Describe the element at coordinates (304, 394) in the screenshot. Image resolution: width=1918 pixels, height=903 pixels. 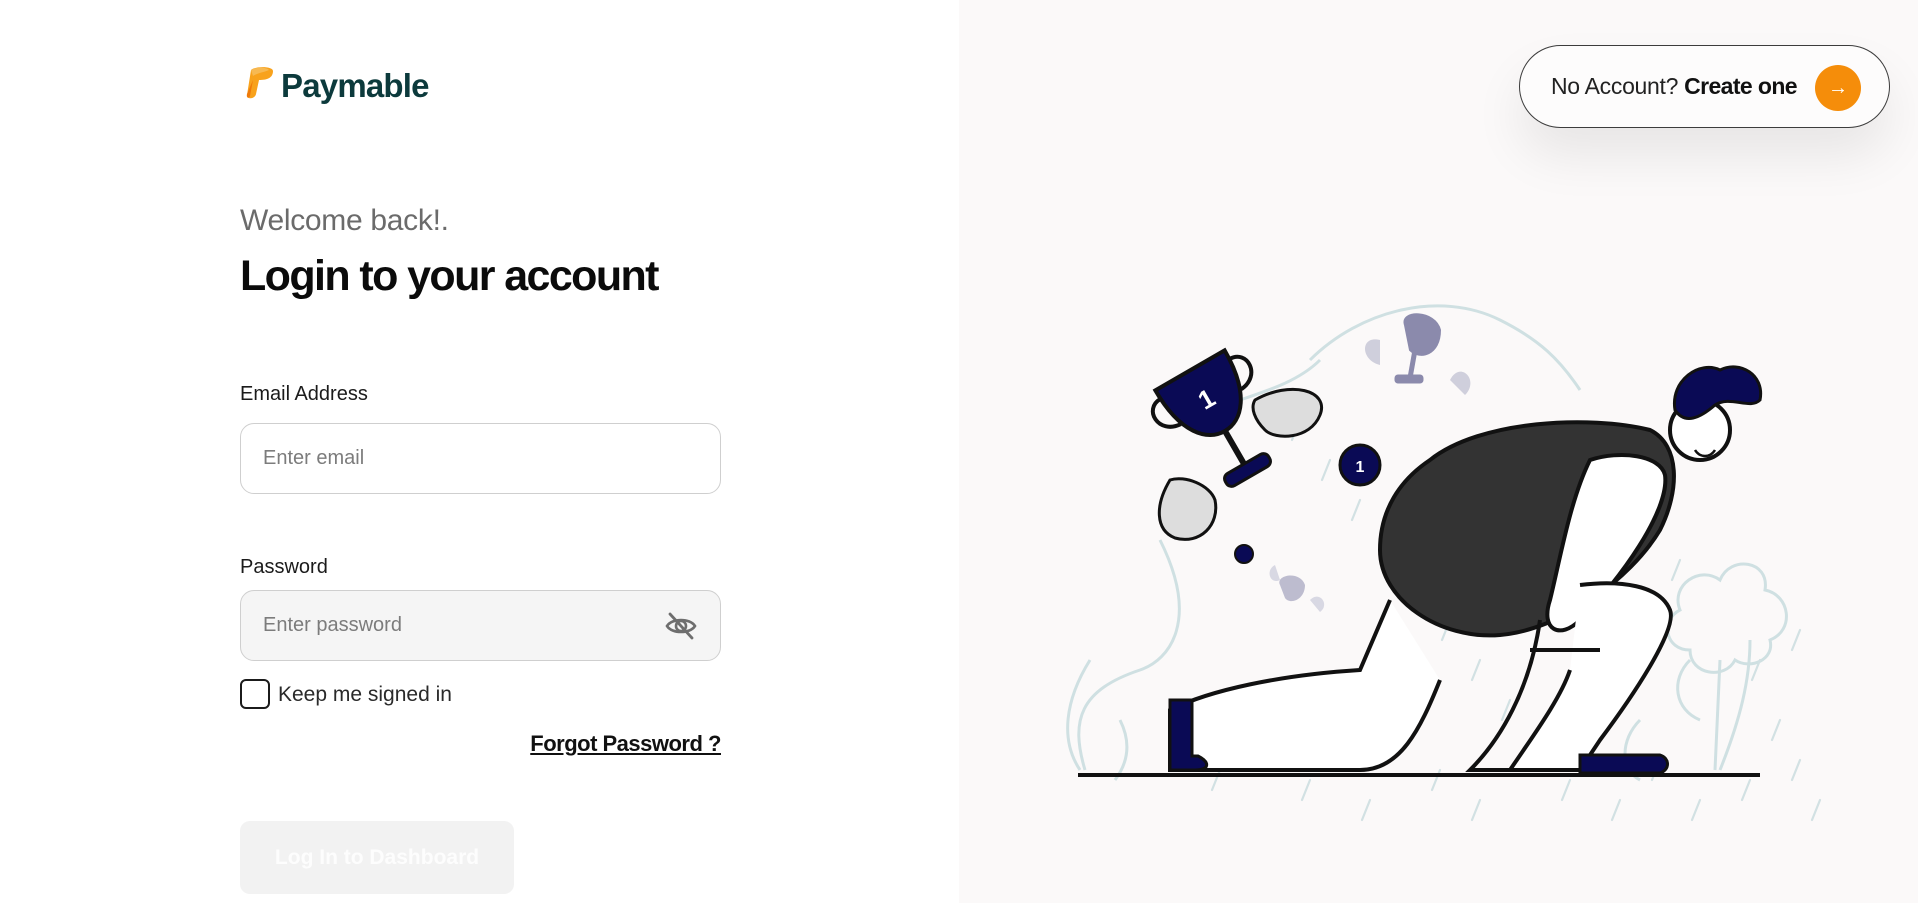
I see `email-label: Email Address` at that location.